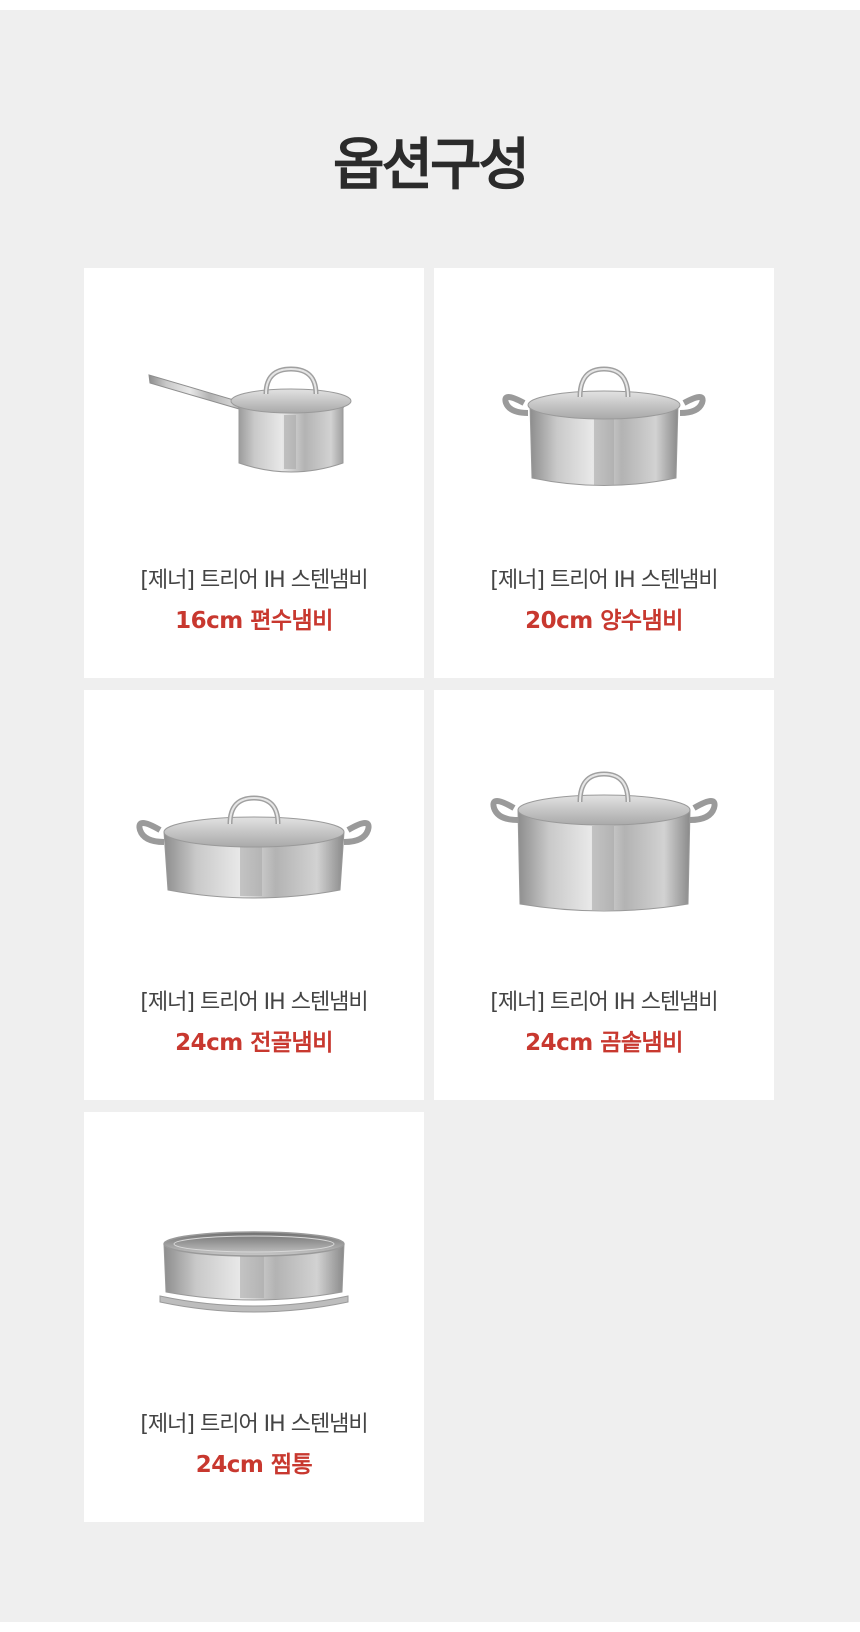 The image size is (860, 1632). Describe the element at coordinates (254, 423) in the screenshot. I see `saucepan-icon` at that location.